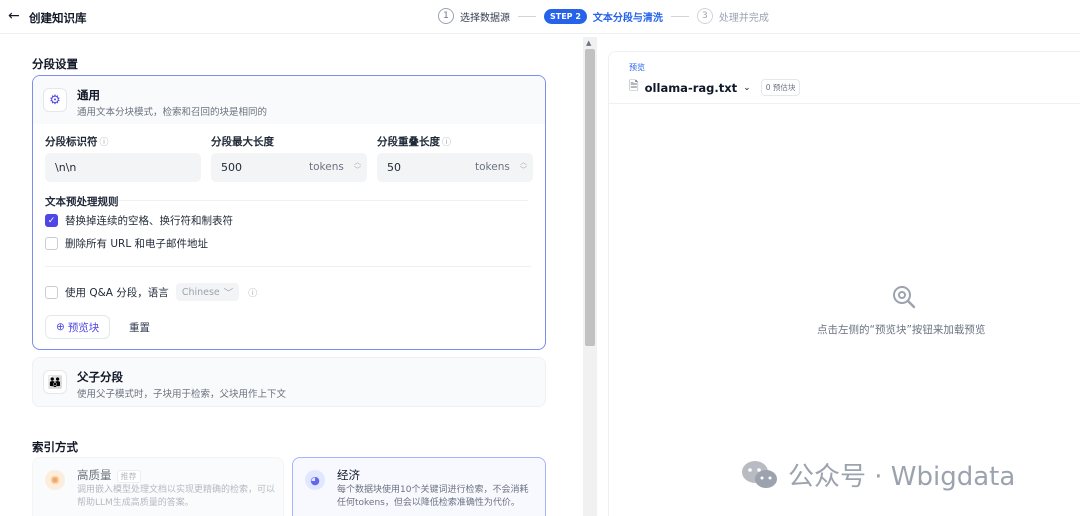 The image size is (1080, 516). I want to click on search-preview-icon, so click(904, 297).